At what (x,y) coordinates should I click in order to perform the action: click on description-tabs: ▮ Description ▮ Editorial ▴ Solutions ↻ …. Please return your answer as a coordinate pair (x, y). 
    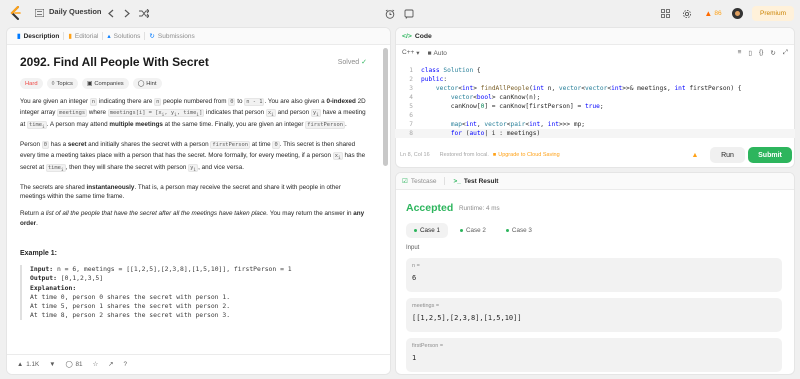
    Looking at the image, I should click on (198, 36).